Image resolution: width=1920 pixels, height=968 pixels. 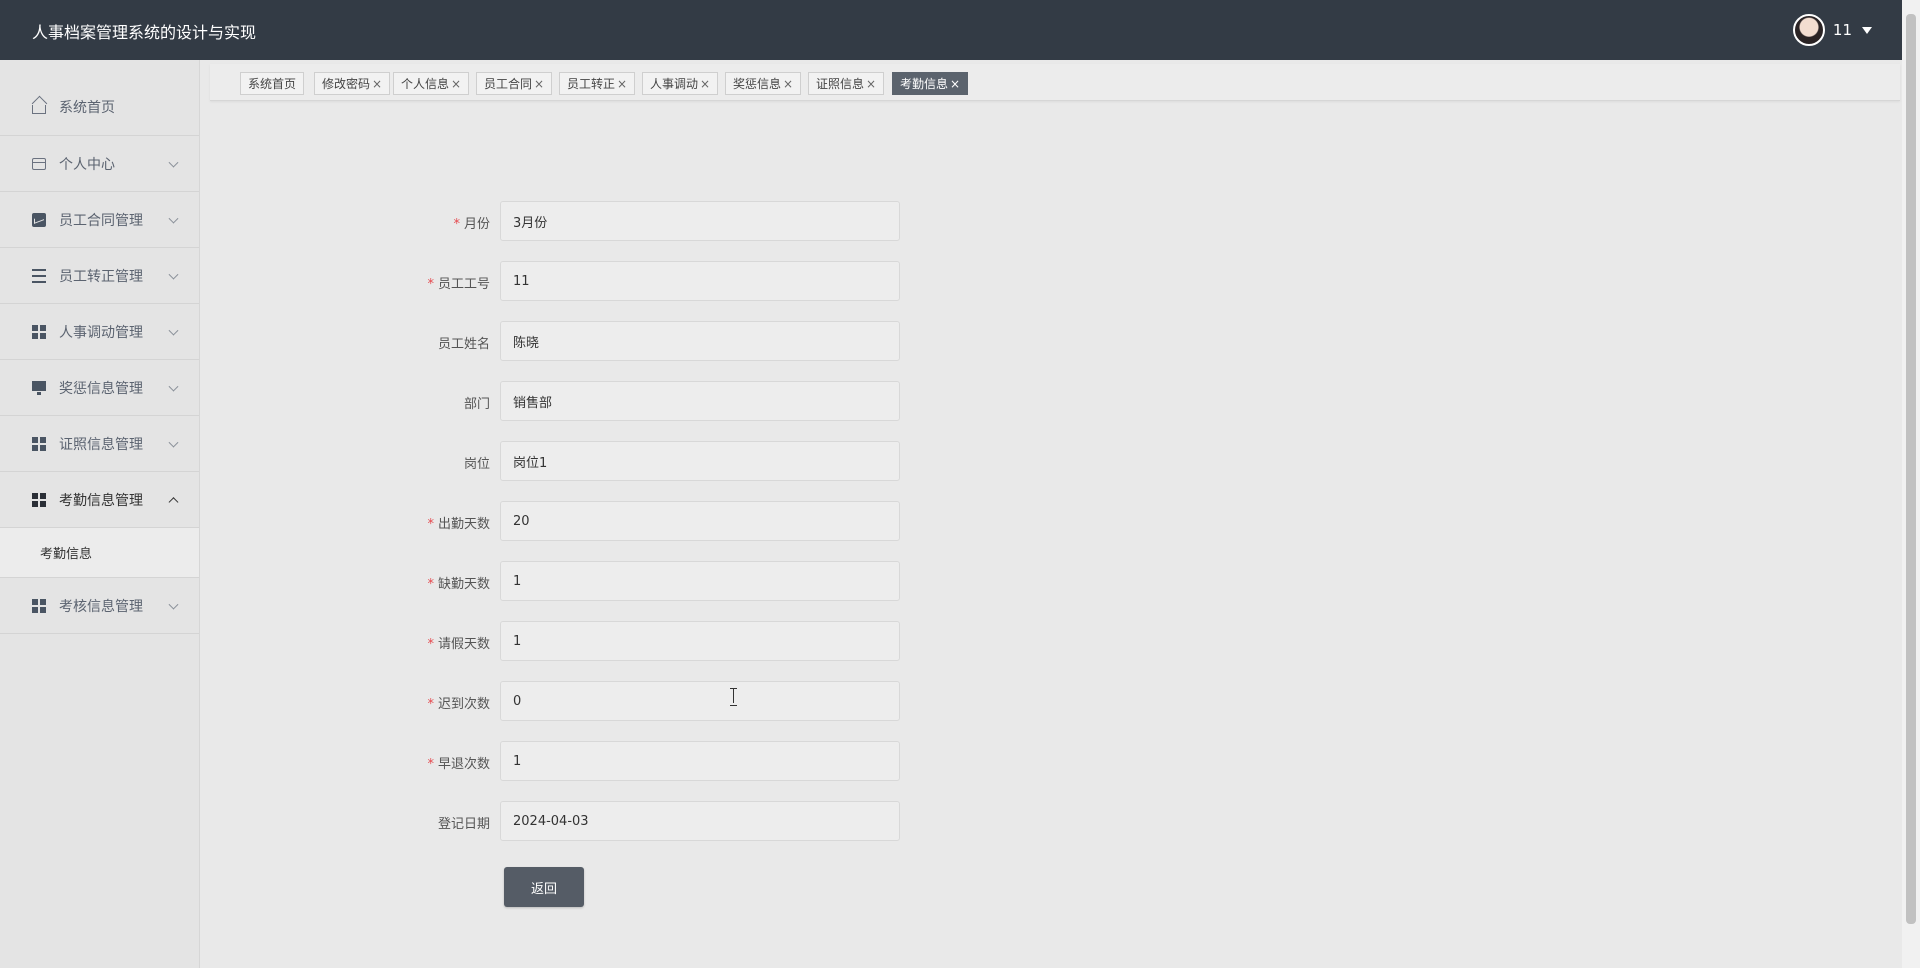 I want to click on sidebar-item-home: 系统首页, so click(x=99, y=98).